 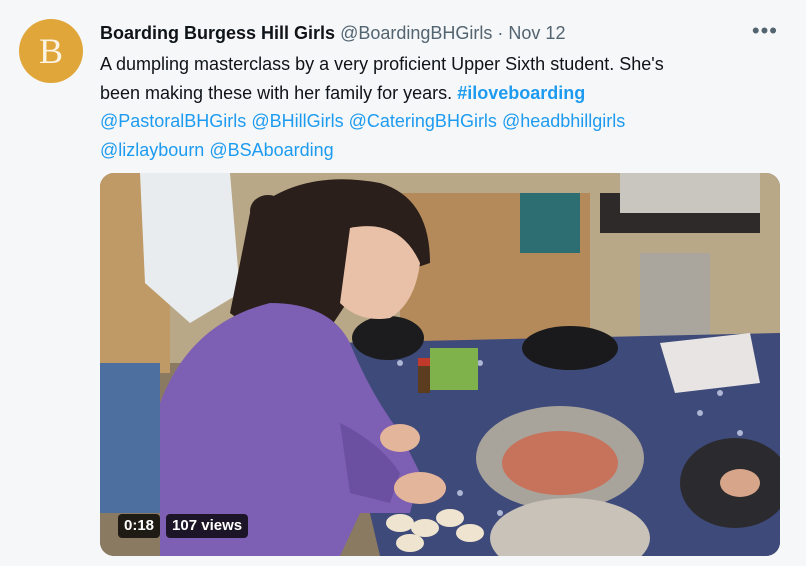 What do you see at coordinates (297, 121) in the screenshot?
I see `mention-link: @BHillGirls` at bounding box center [297, 121].